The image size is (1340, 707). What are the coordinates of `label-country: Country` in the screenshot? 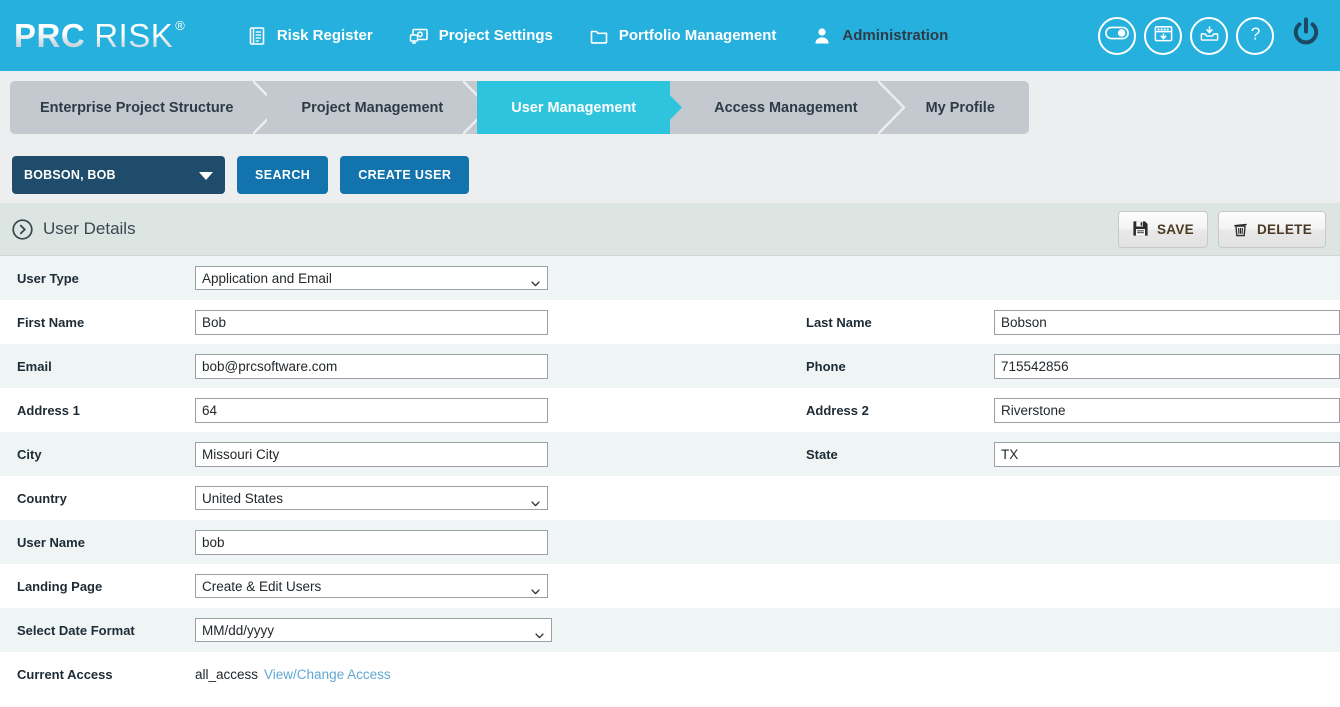 It's located at (42, 498).